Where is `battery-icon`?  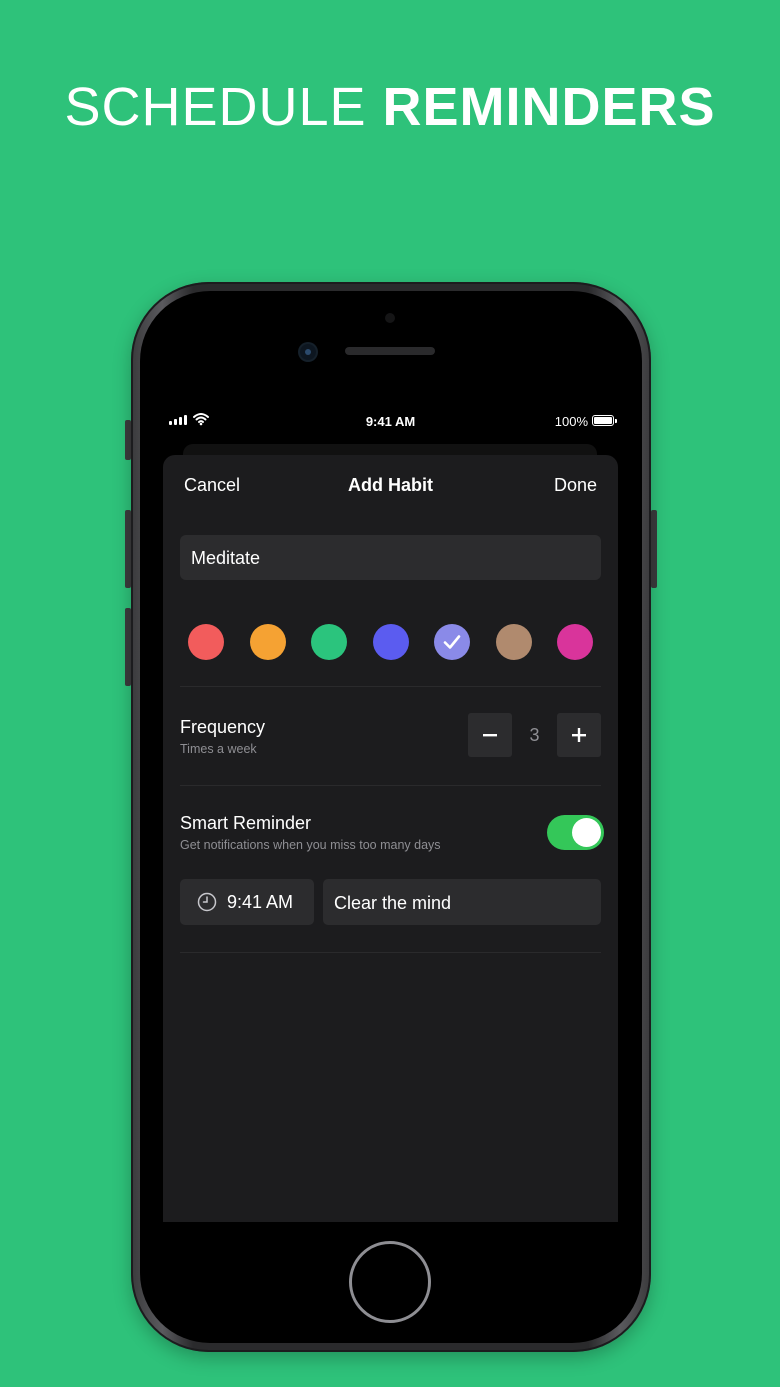
battery-icon is located at coordinates (604, 420).